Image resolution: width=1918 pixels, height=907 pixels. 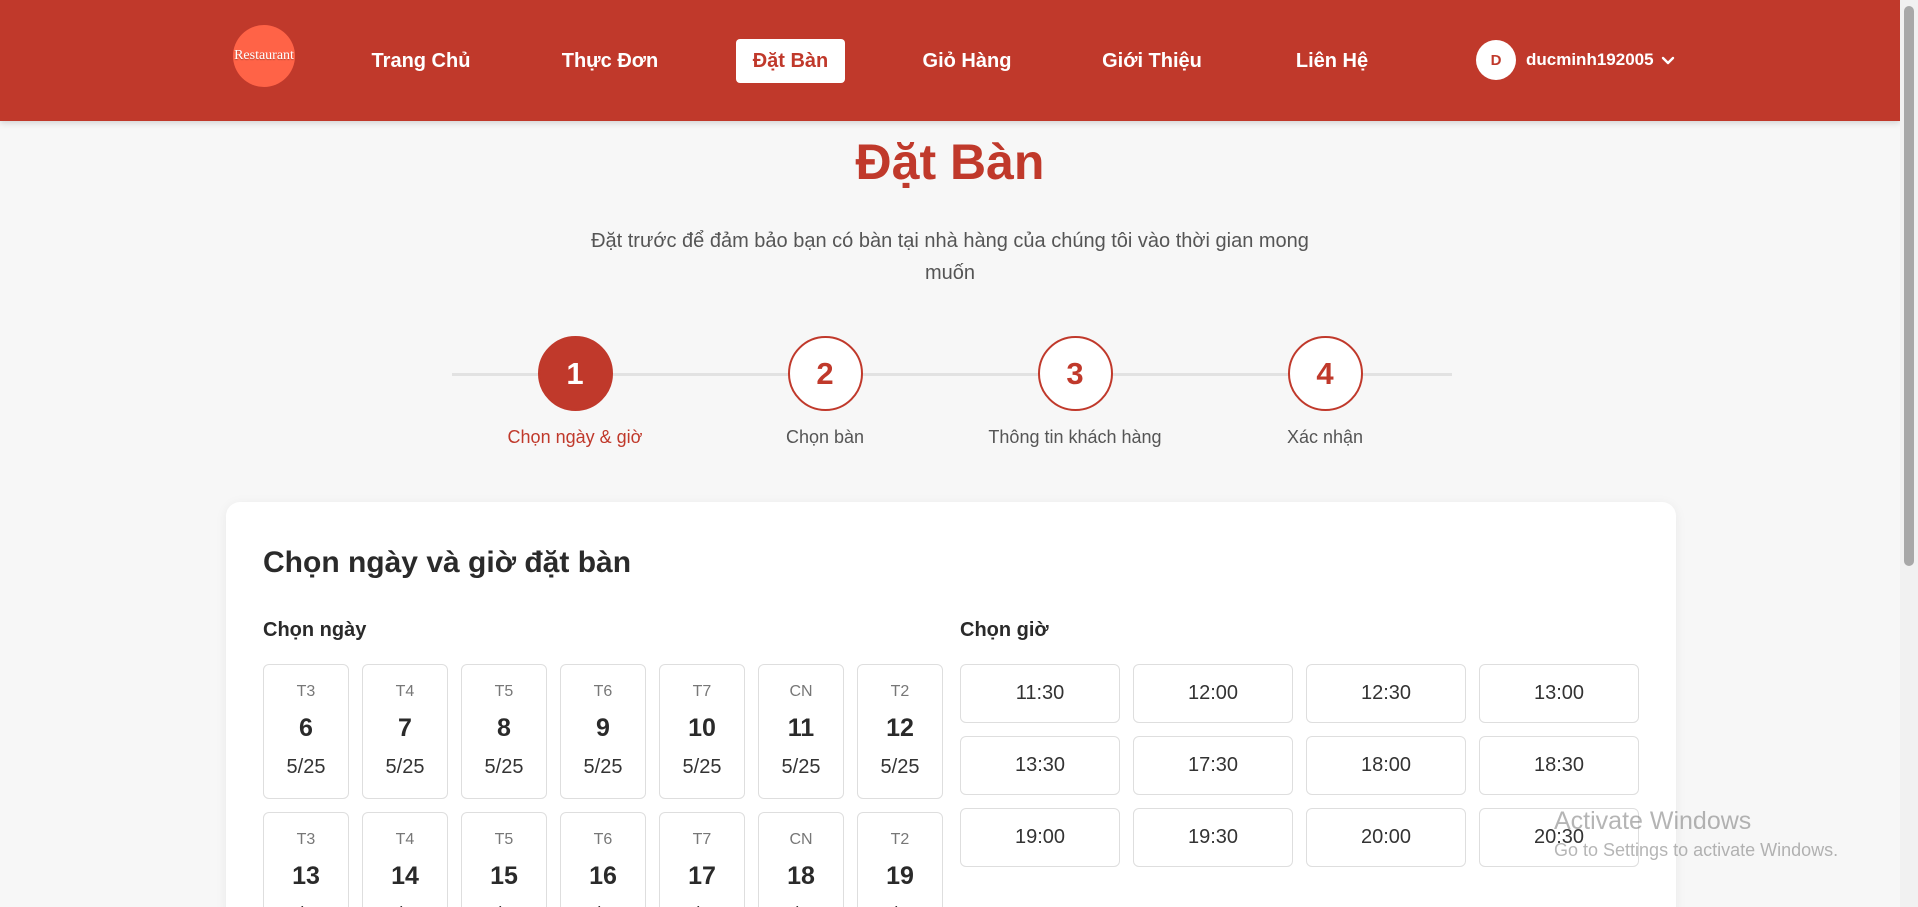 What do you see at coordinates (1559, 693) in the screenshot?
I see `time-slot-button: 13:00` at bounding box center [1559, 693].